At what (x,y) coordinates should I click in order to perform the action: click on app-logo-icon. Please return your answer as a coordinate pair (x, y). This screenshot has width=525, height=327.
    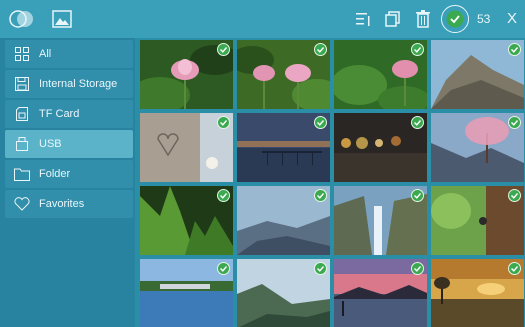
    Looking at the image, I should click on (22, 19).